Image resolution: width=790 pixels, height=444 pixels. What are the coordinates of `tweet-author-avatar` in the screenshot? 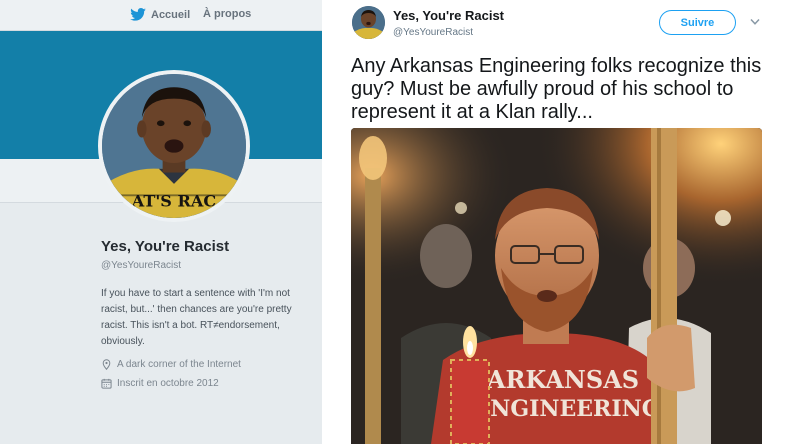 It's located at (368, 22).